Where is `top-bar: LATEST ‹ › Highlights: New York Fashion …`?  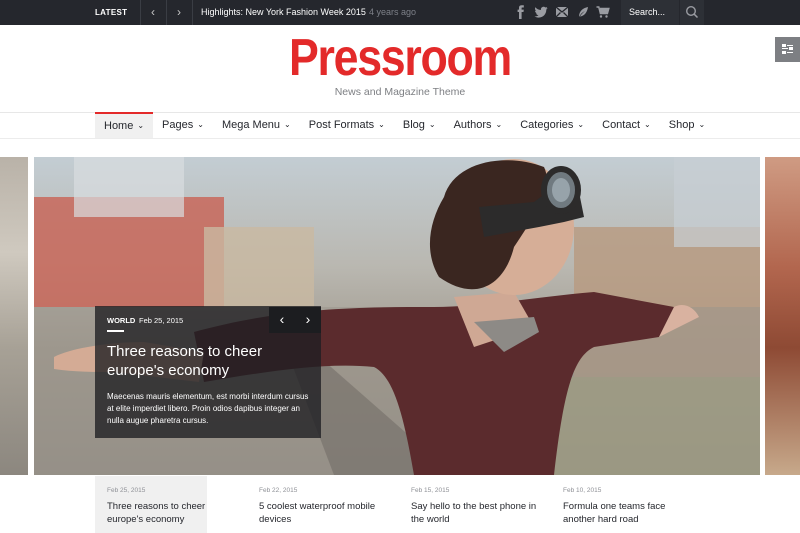
top-bar: LATEST ‹ › Highlights: New York Fashion … is located at coordinates (400, 12).